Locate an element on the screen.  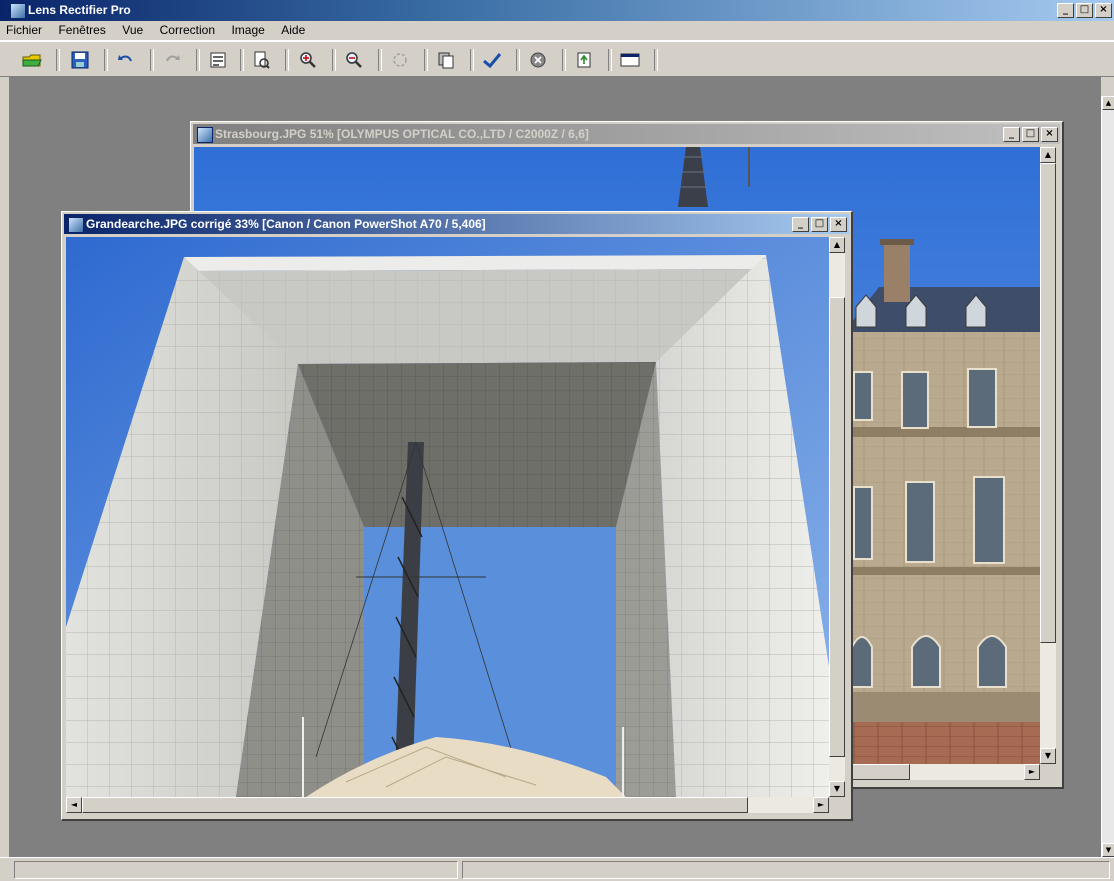
strasbourg-maximize-button: □ is located at coordinates (1030, 134).